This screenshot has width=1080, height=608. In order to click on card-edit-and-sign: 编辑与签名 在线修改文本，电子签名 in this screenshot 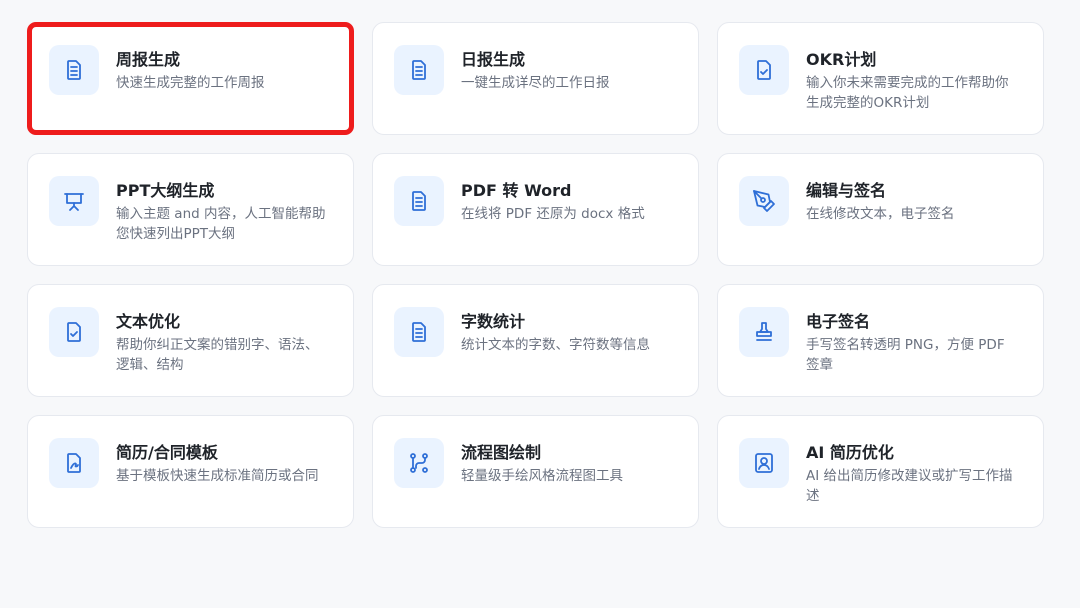, I will do `click(880, 209)`.